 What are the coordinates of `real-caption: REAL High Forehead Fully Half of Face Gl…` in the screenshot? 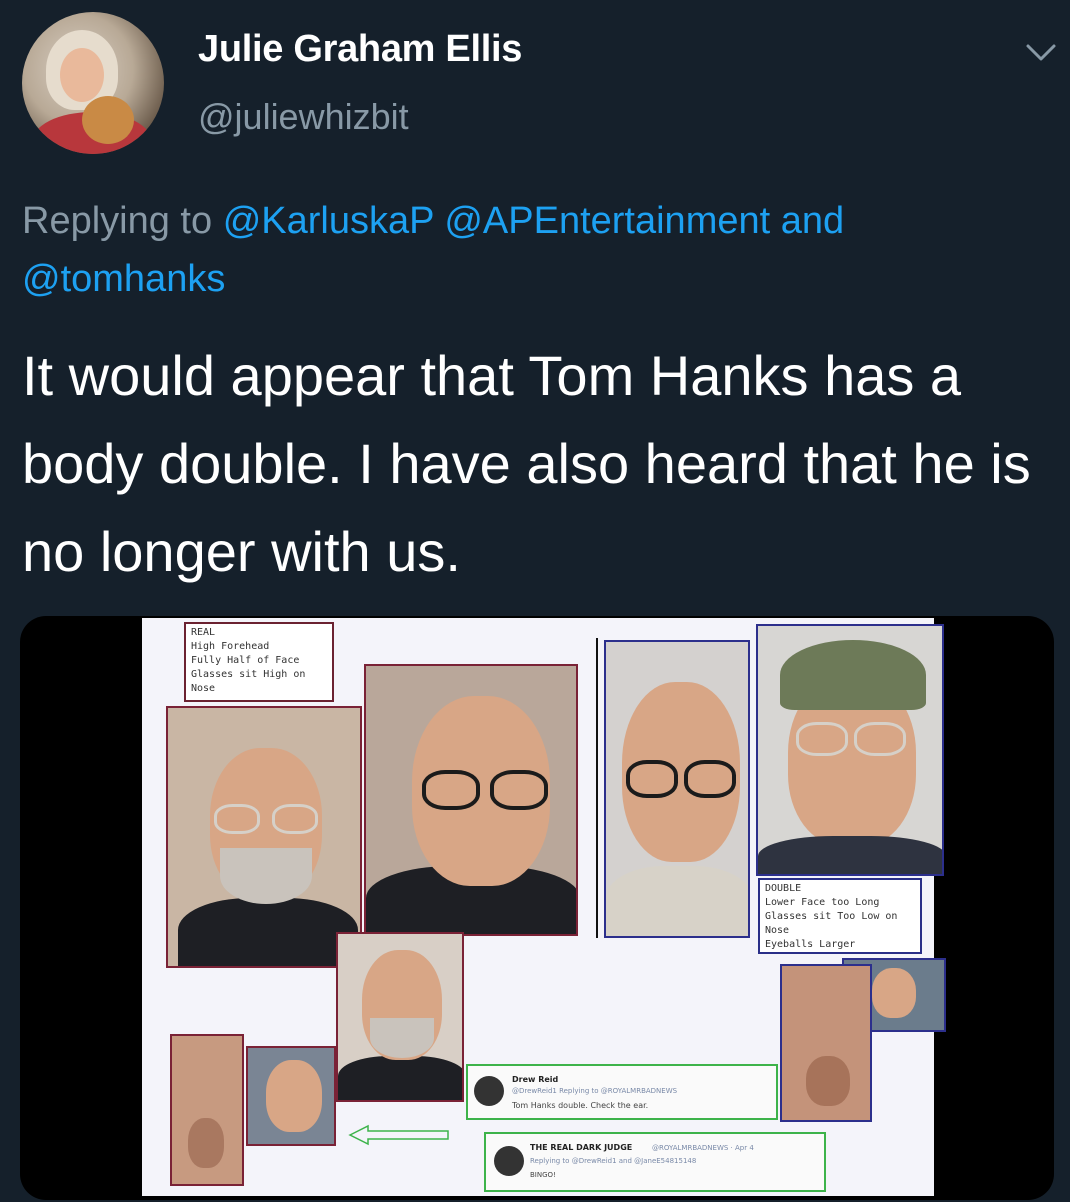 It's located at (259, 662).